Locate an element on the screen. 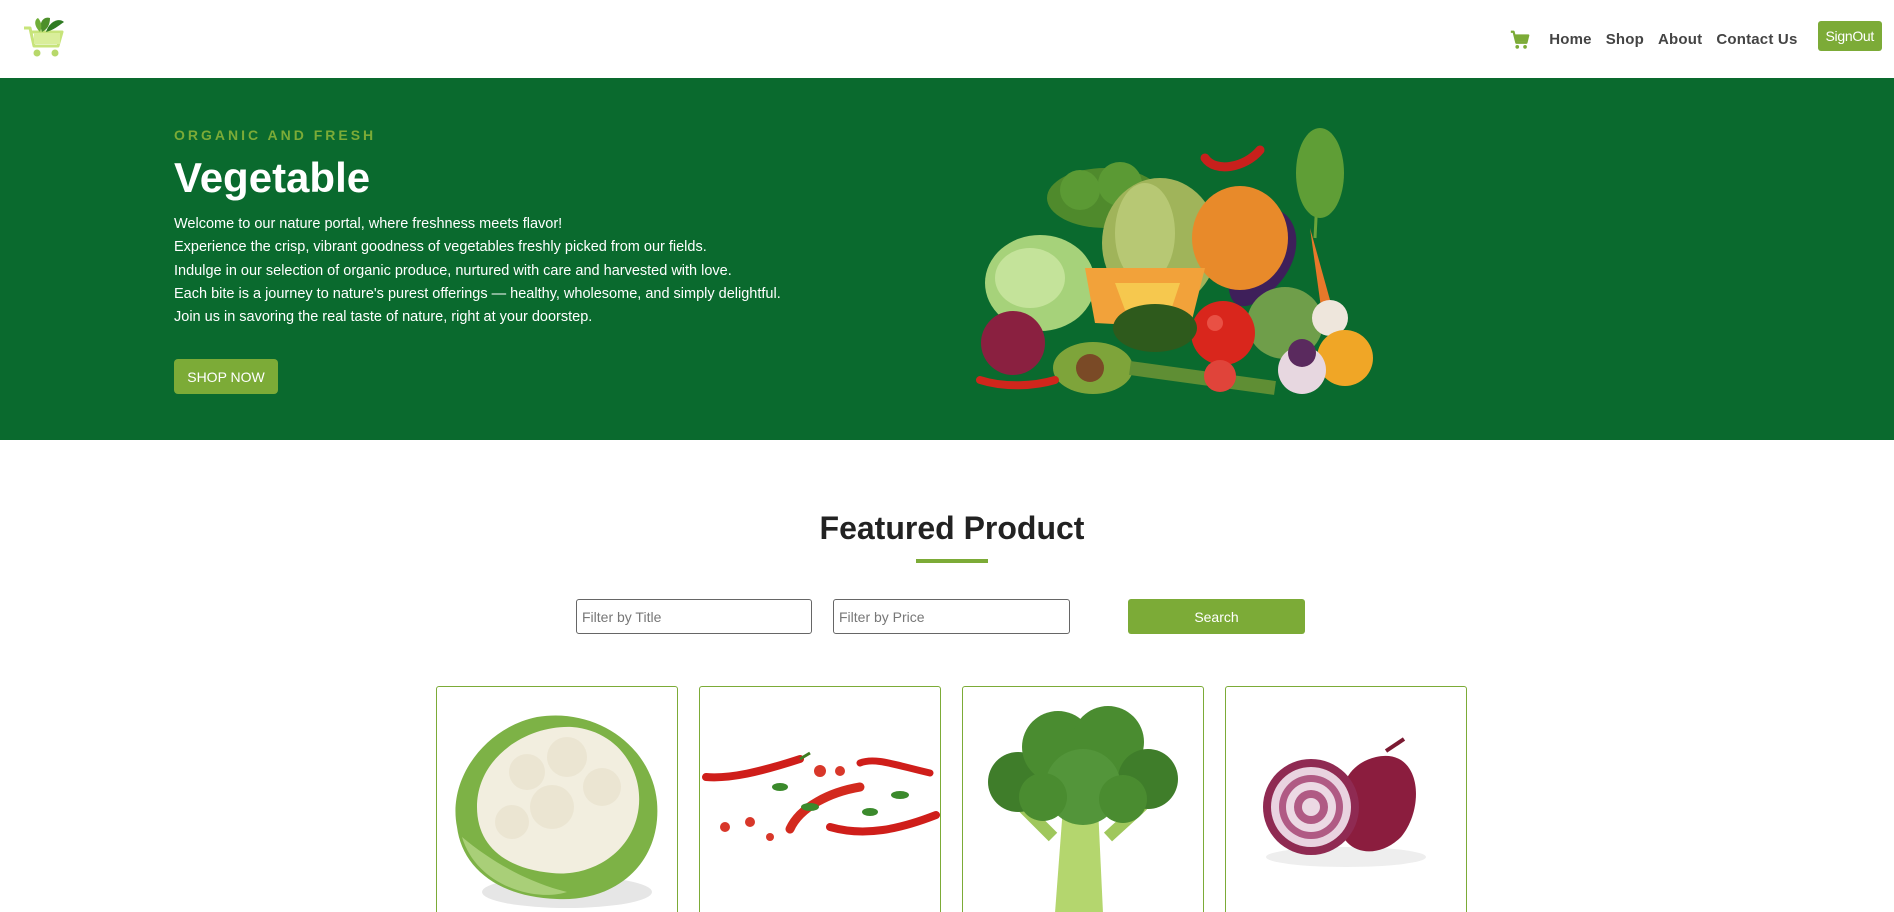  shopping-cart-leaf-logo is located at coordinates (45, 38).